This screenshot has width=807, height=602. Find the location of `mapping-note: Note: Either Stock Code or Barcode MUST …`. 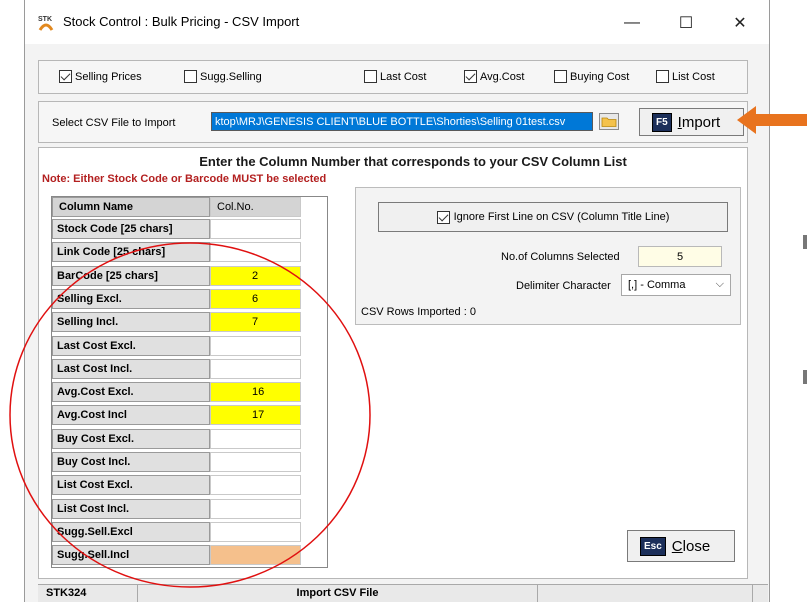

mapping-note: Note: Either Stock Code or Barcode MUST … is located at coordinates (184, 179).